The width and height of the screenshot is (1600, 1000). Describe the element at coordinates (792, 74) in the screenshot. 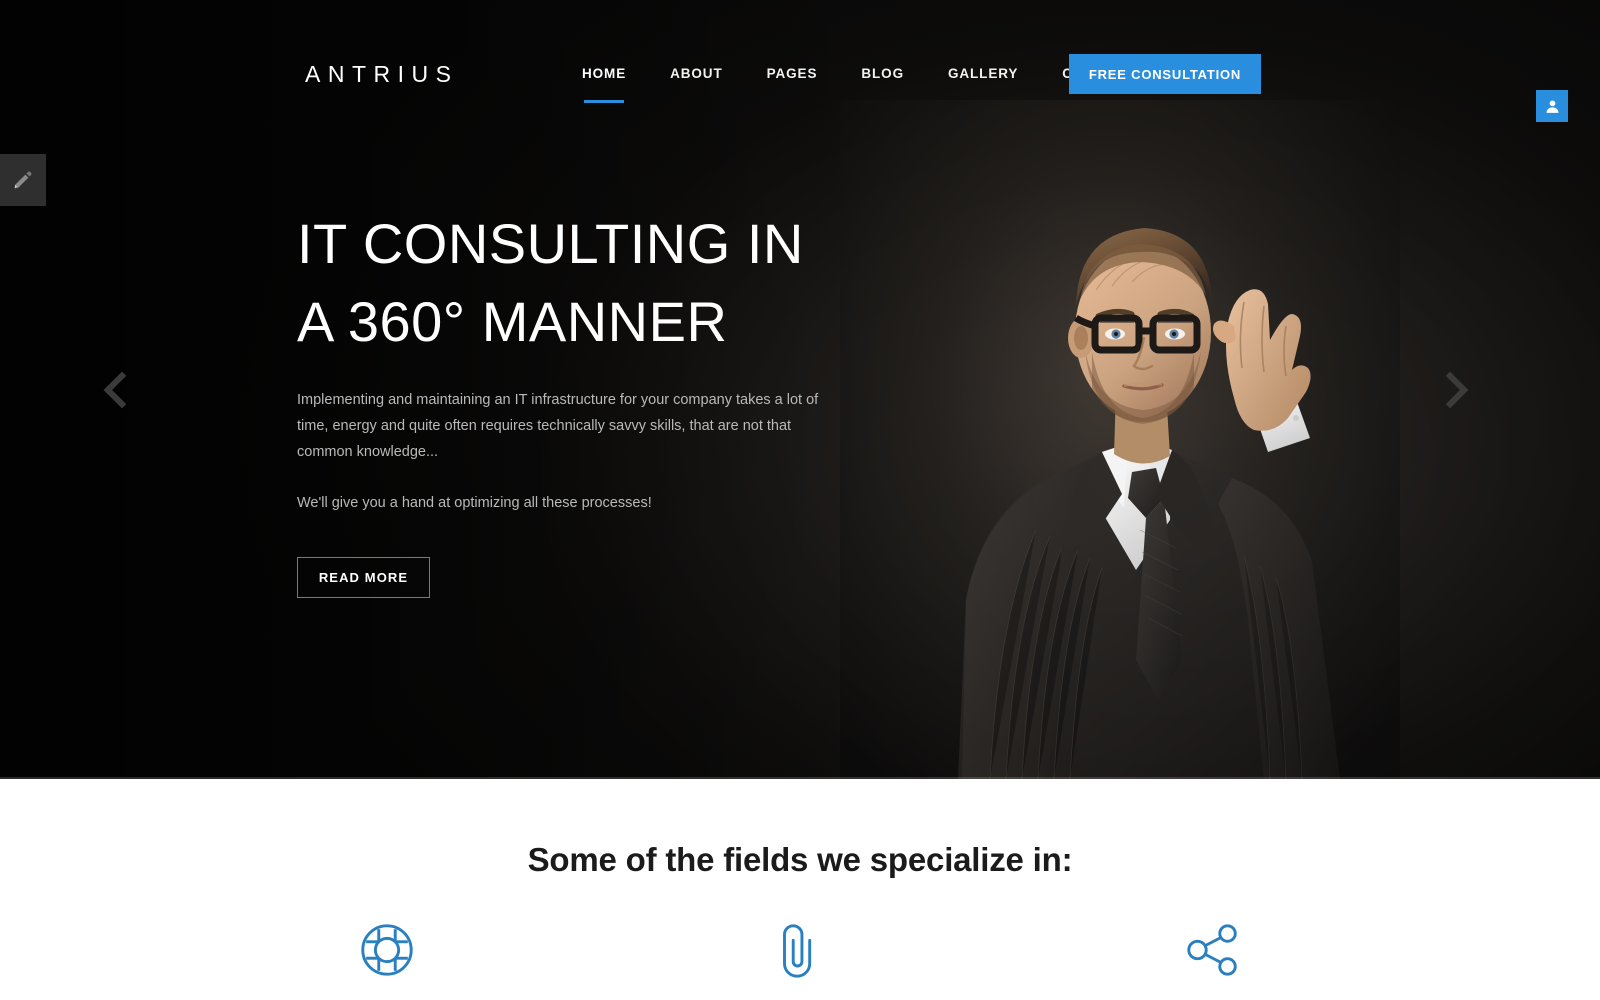

I see `nav-item-pages: PAGES` at that location.